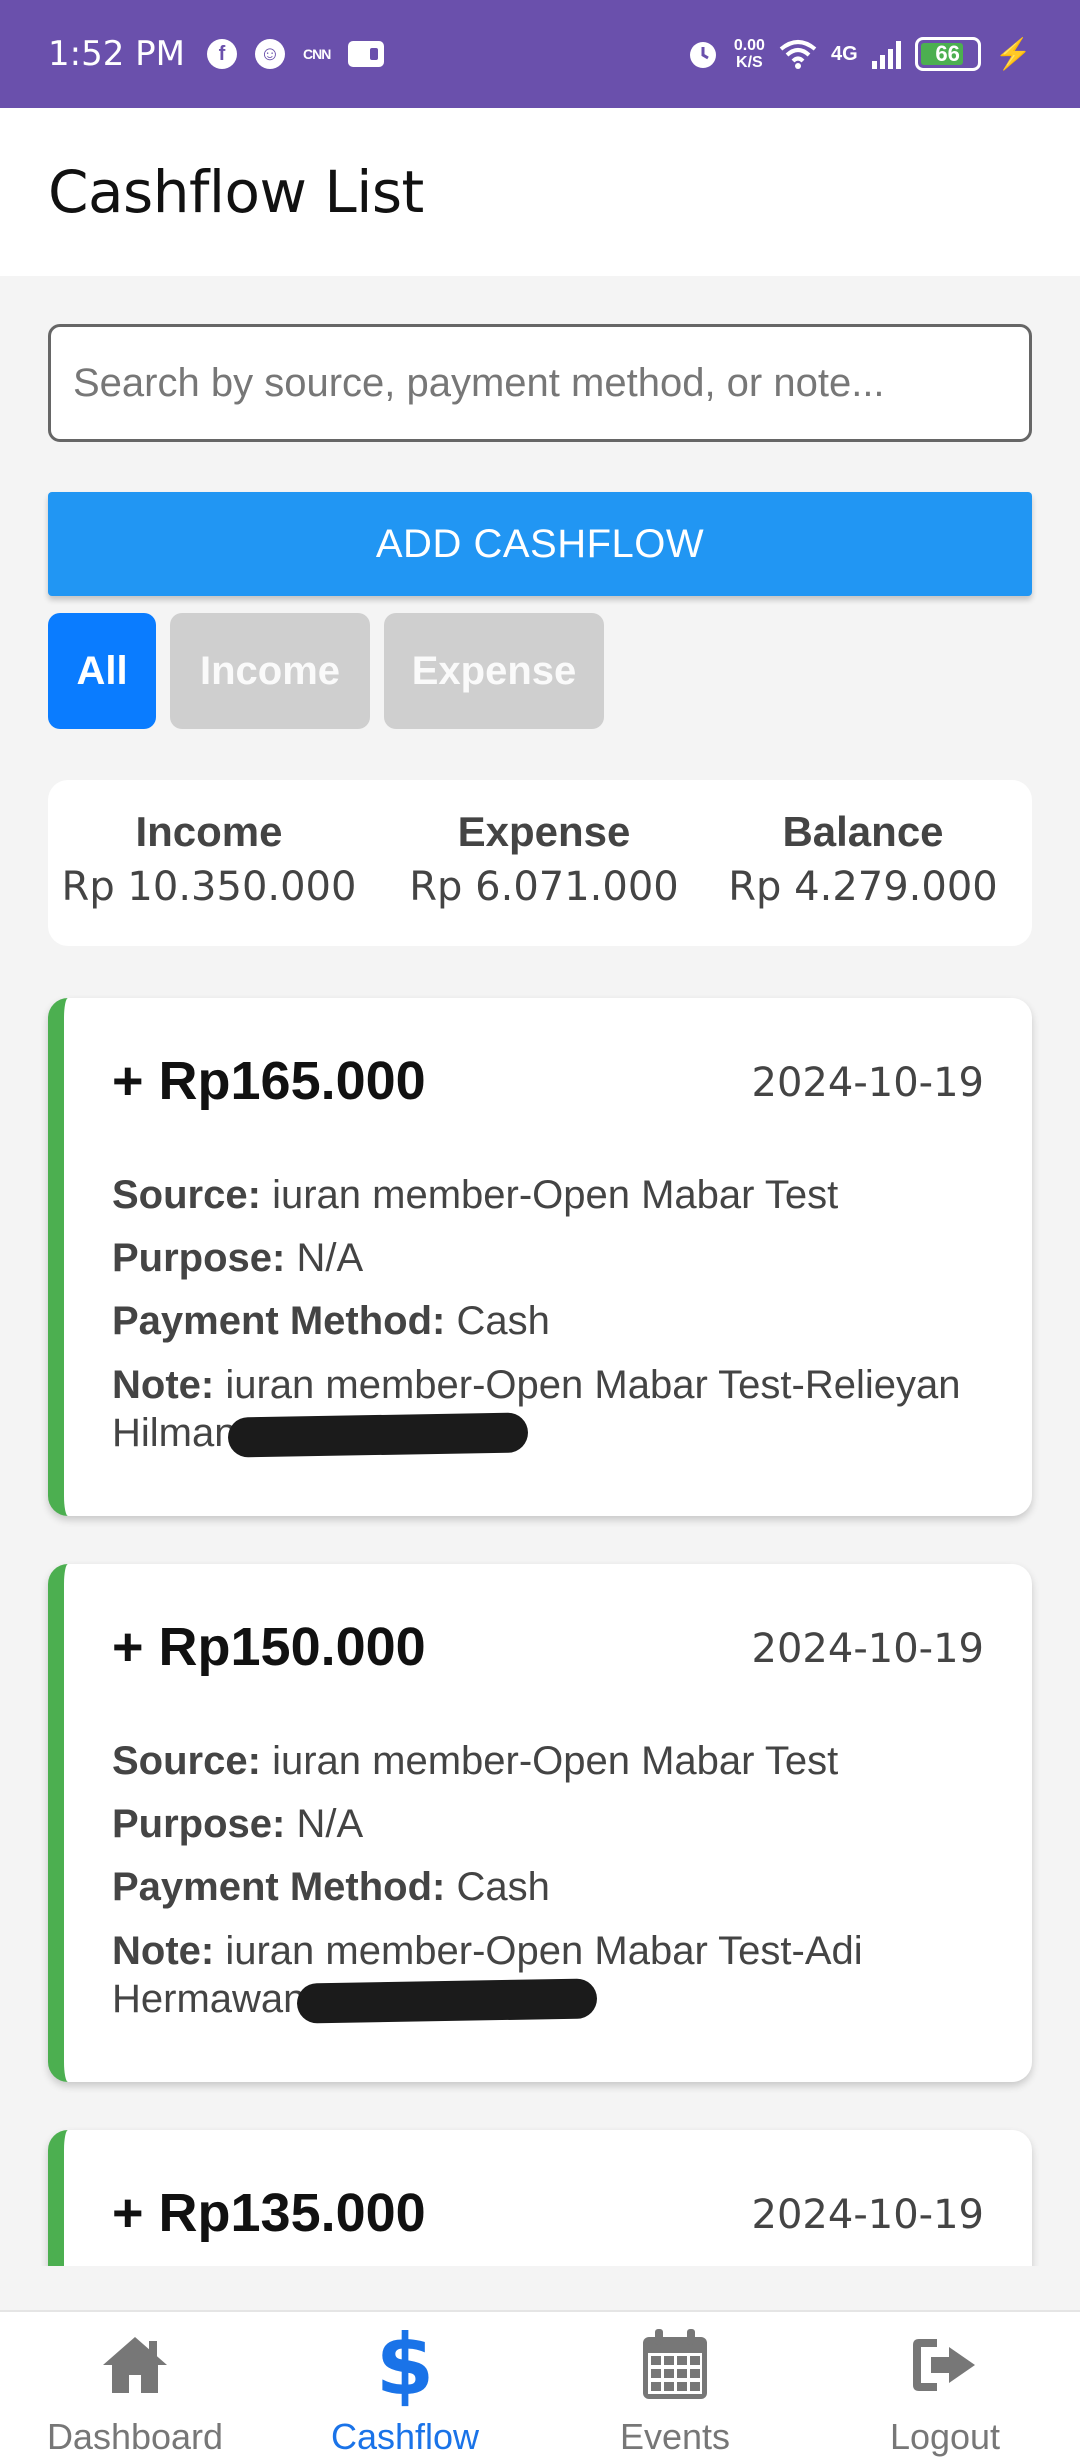 The width and height of the screenshot is (1080, 2460). What do you see at coordinates (317, 54) in the screenshot?
I see `cnn-icon: CNN` at bounding box center [317, 54].